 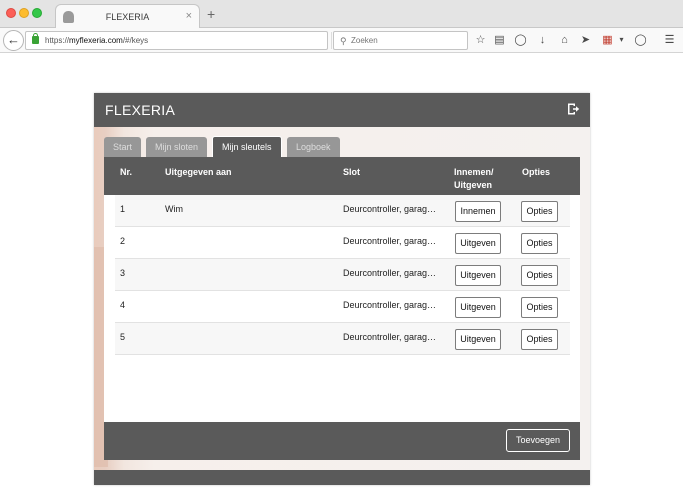 I want to click on app-title: FLEXERIA, so click(x=140, y=110).